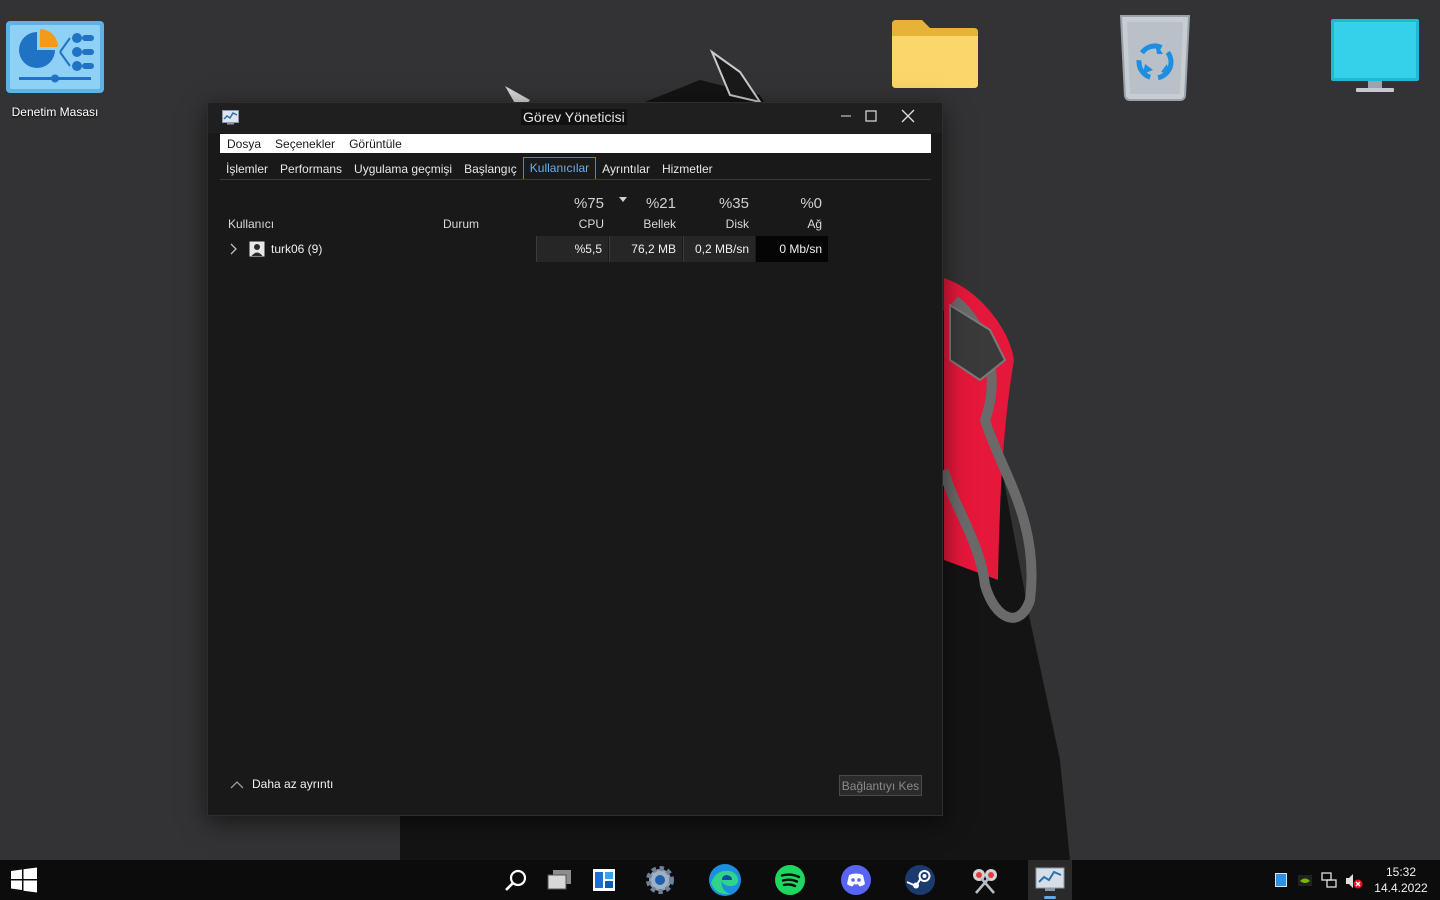  Describe the element at coordinates (1305, 880) in the screenshot. I see `nvidia-icon` at that location.